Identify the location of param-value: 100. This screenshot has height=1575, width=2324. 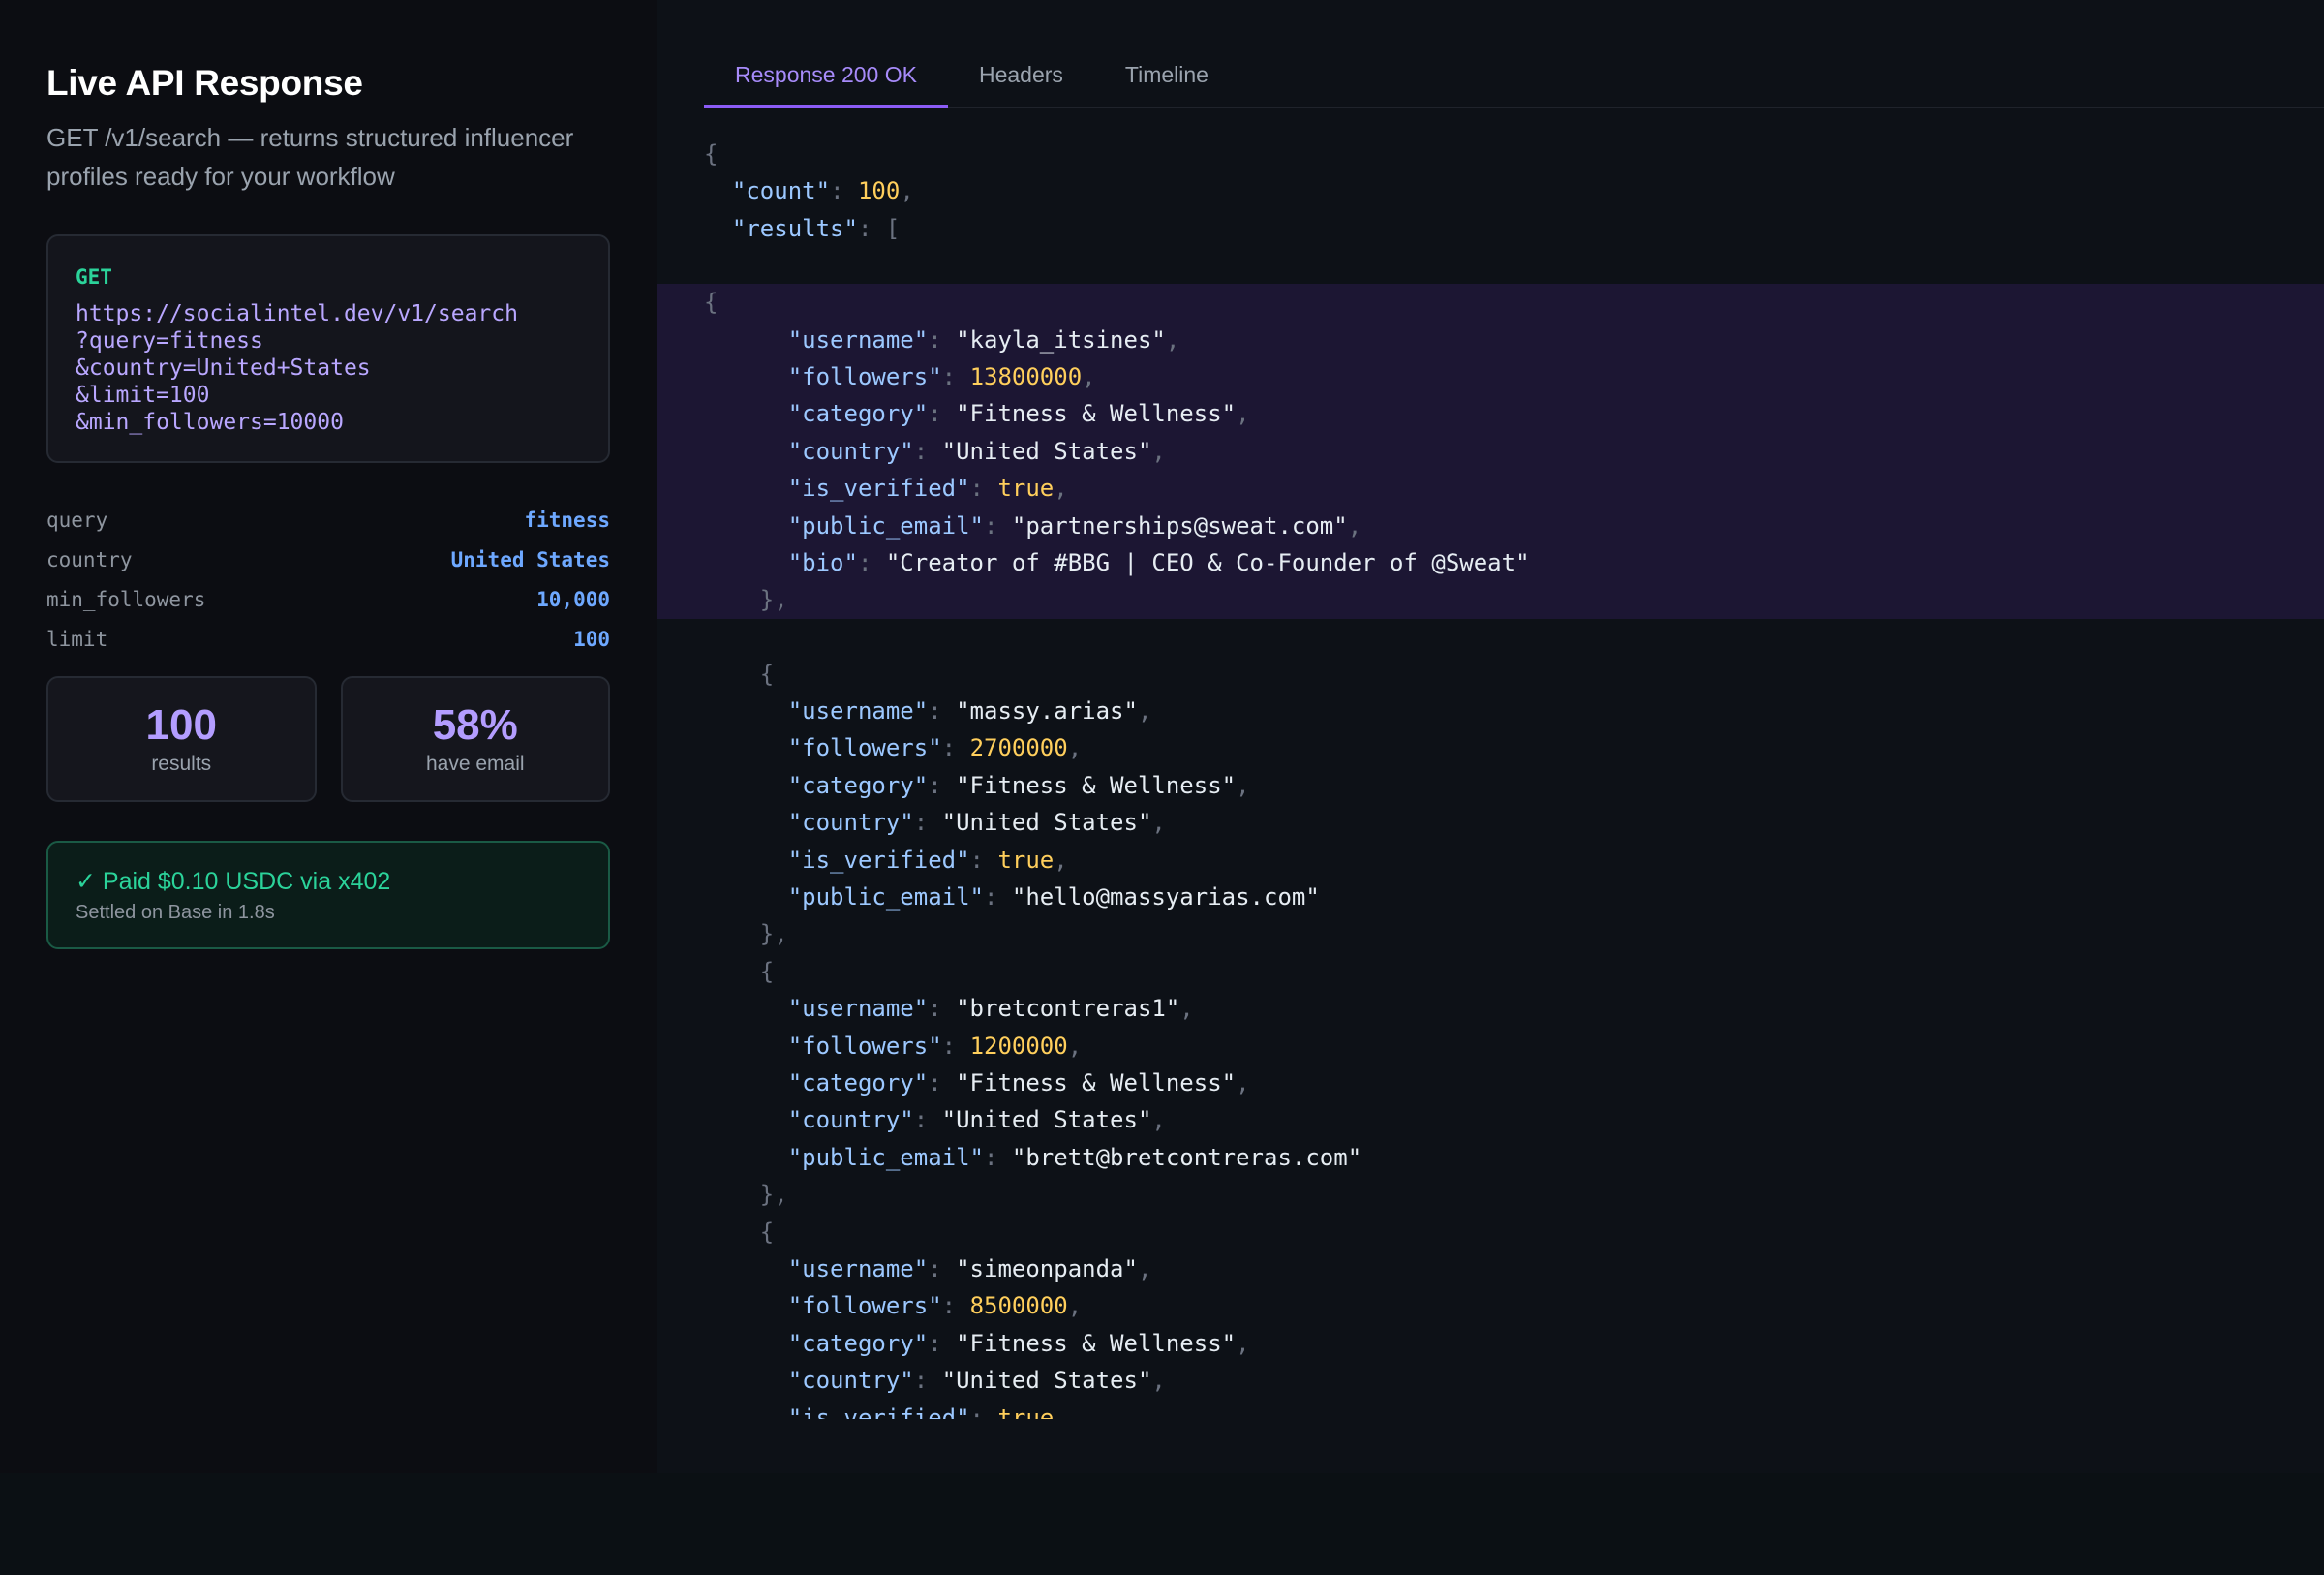
(592, 639).